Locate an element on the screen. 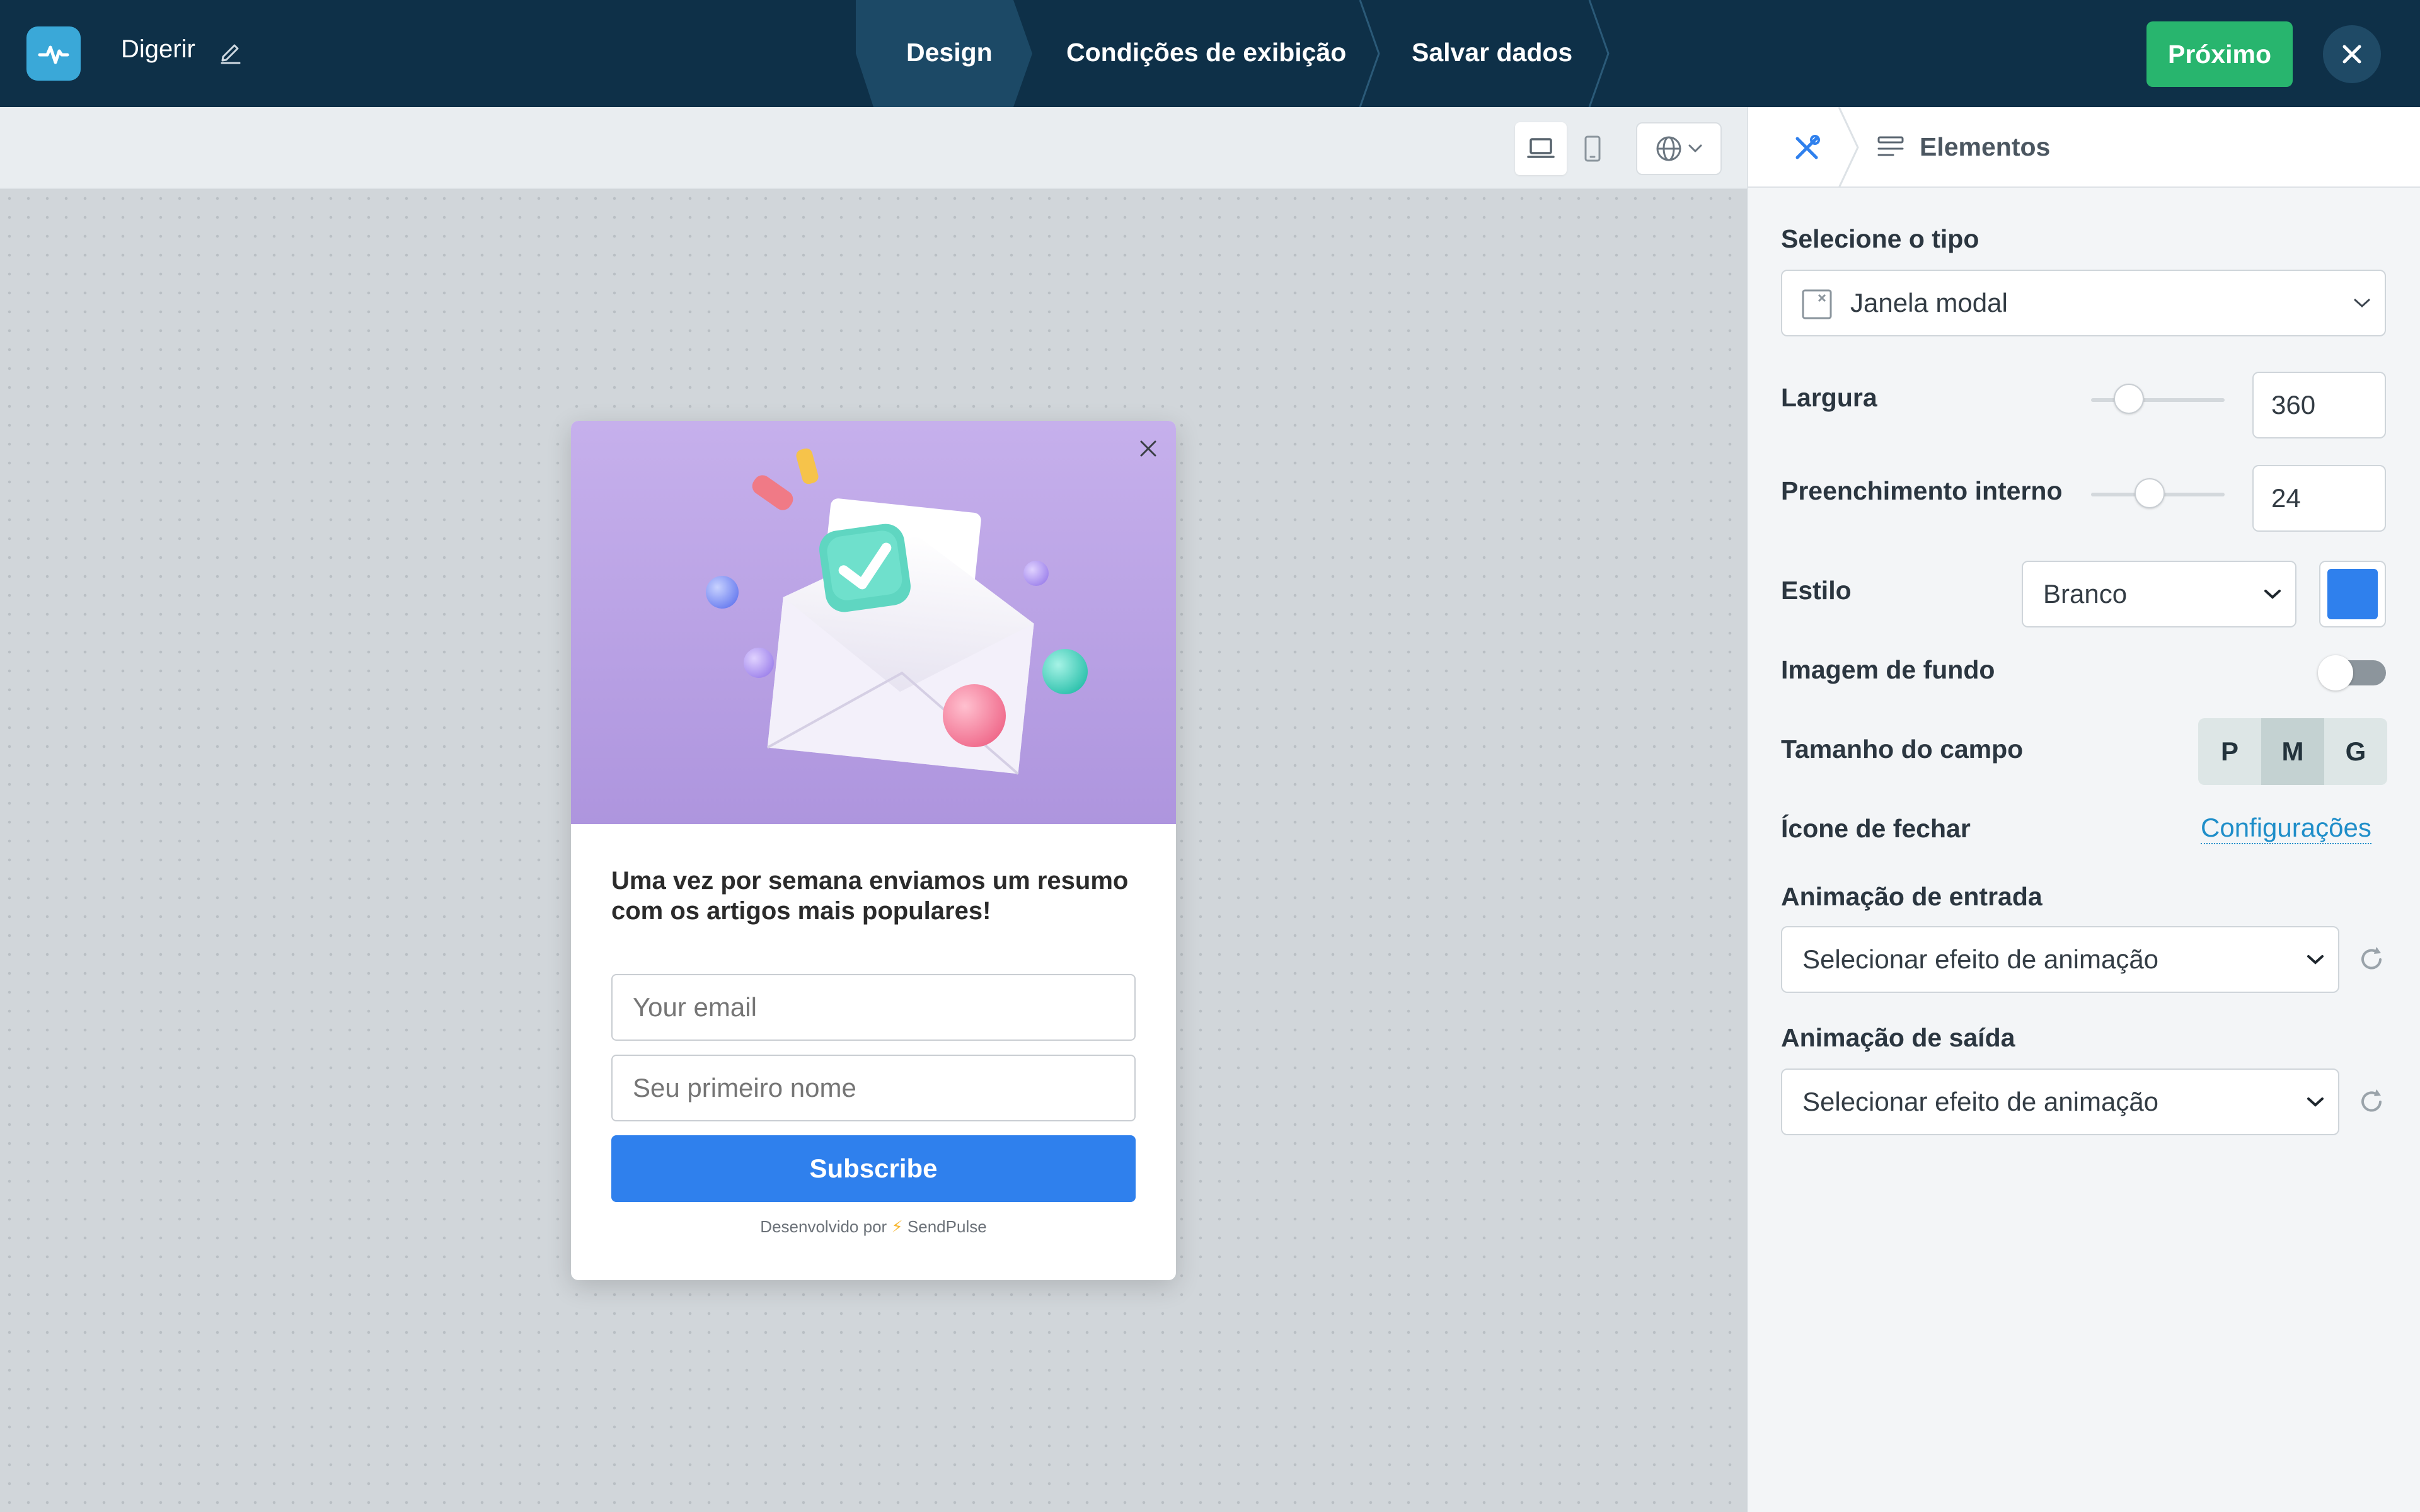 The height and width of the screenshot is (1512, 2420). device-switcher is located at coordinates (1566, 148).